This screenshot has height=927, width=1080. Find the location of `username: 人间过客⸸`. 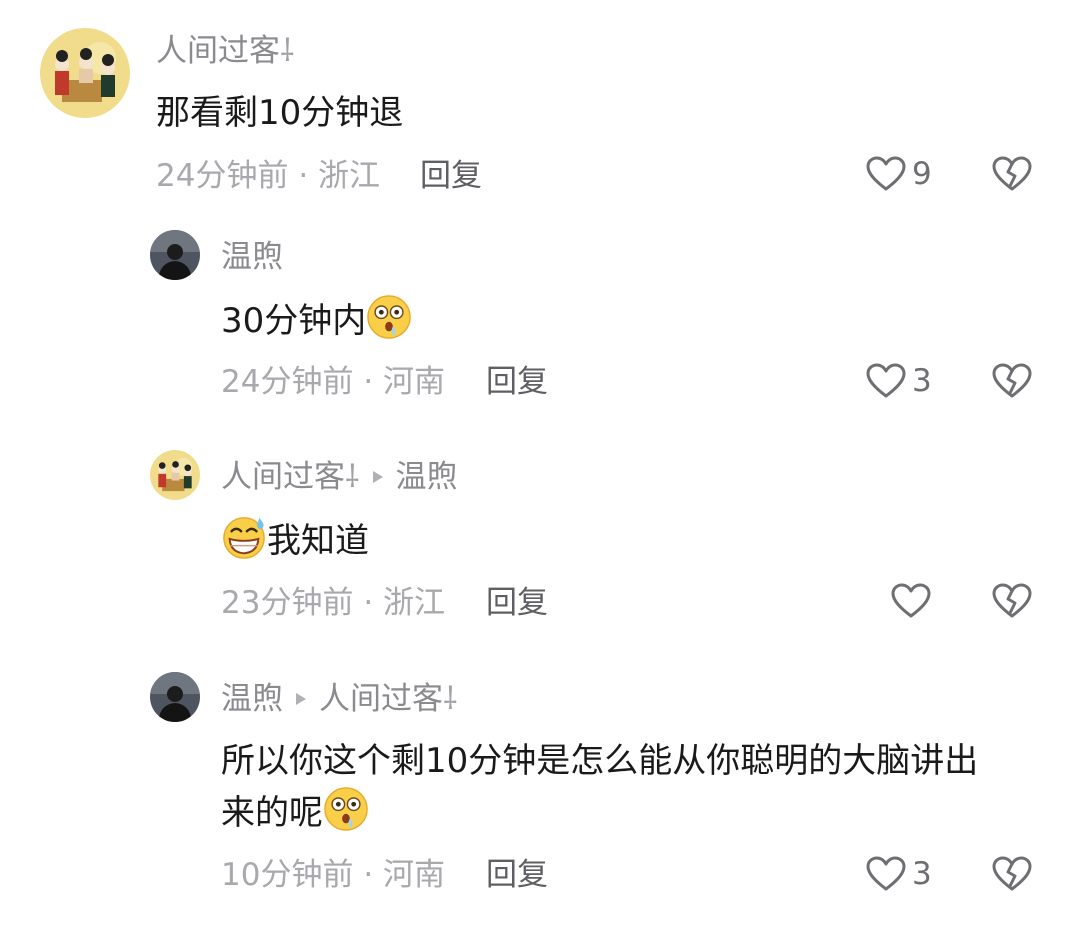

username: 人间过客⸸ is located at coordinates (225, 51).